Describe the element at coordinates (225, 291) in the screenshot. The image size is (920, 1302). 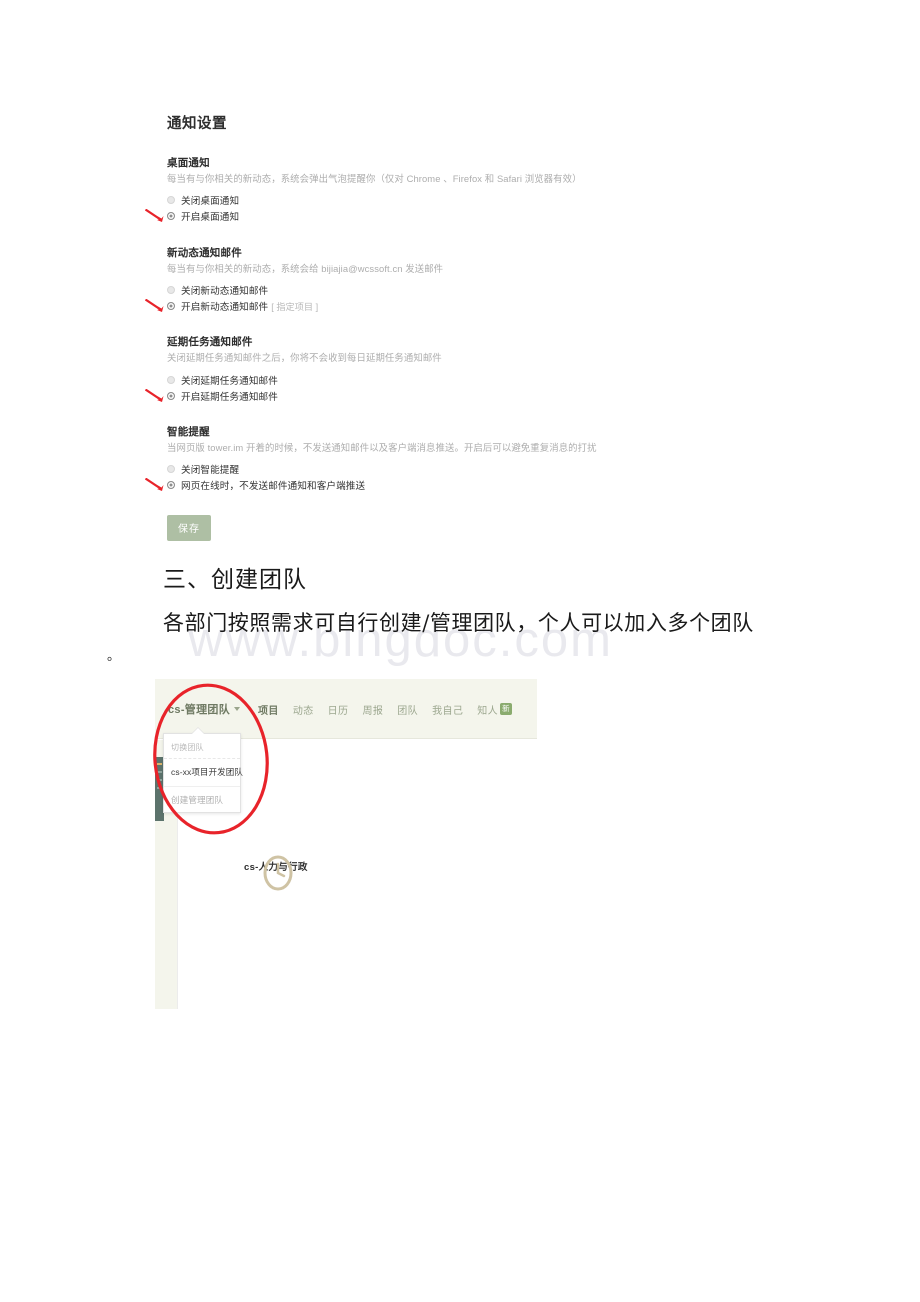
I see `radio-option-label: 关闭新动态通知邮件` at that location.